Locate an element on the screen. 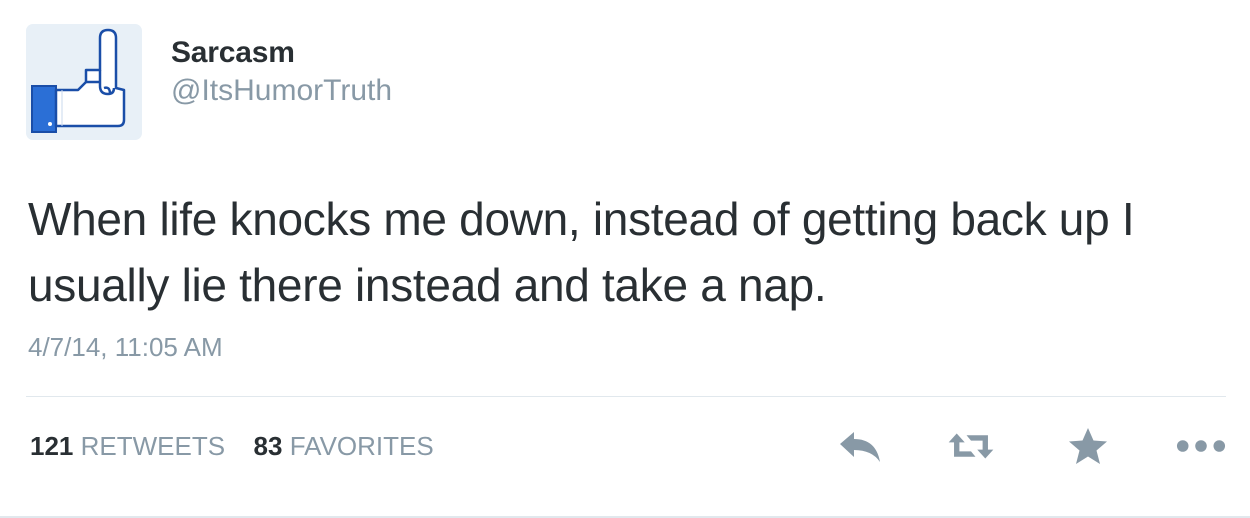 This screenshot has width=1250, height=518. middle-finger-like-icon is located at coordinates (78, 80).